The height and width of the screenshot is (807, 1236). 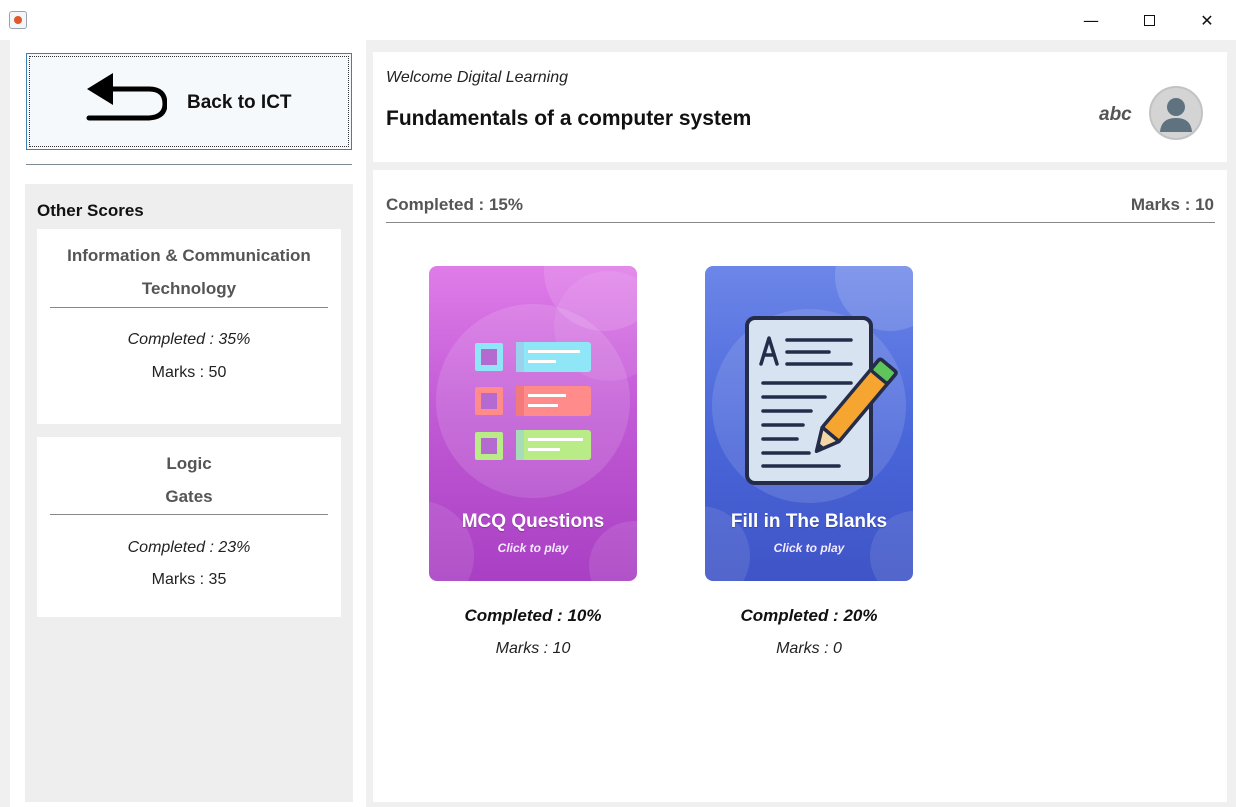 I want to click on document-pencil-icon, so click(x=809, y=423).